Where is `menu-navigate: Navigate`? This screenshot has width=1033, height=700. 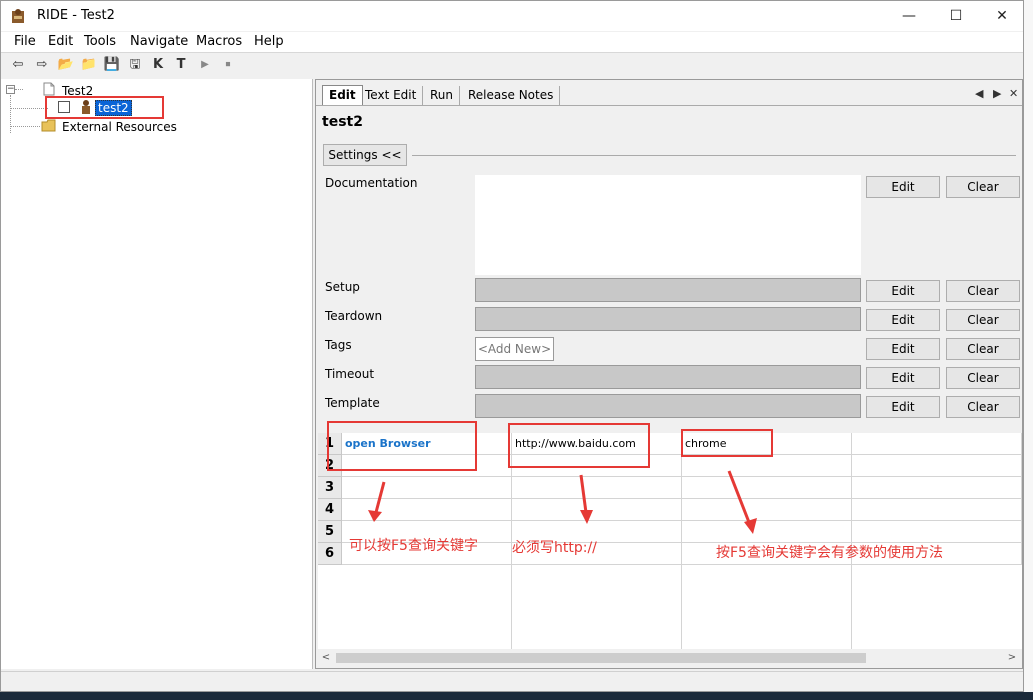
menu-navigate: Navigate is located at coordinates (159, 41).